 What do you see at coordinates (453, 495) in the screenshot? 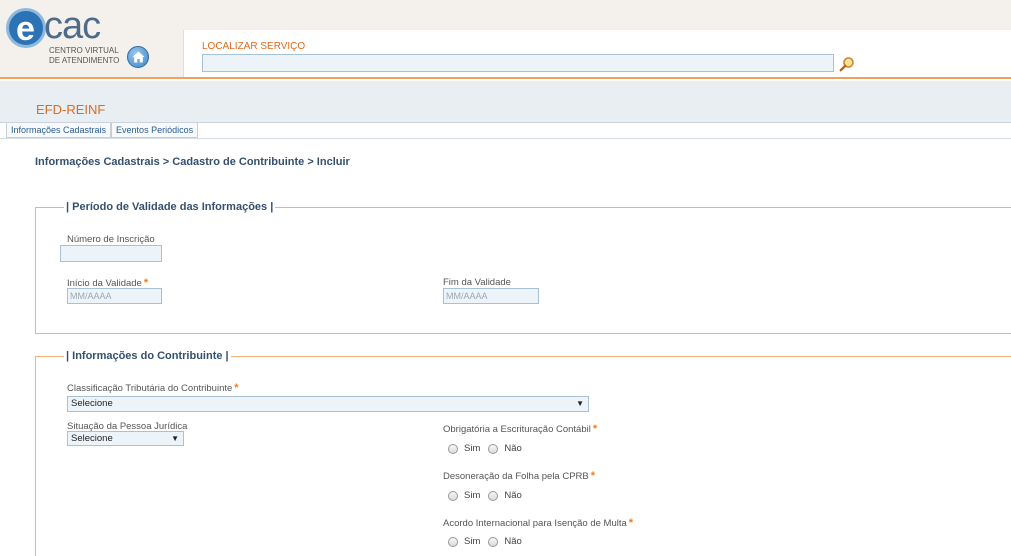
I see `desoneracao-sim-radio` at bounding box center [453, 495].